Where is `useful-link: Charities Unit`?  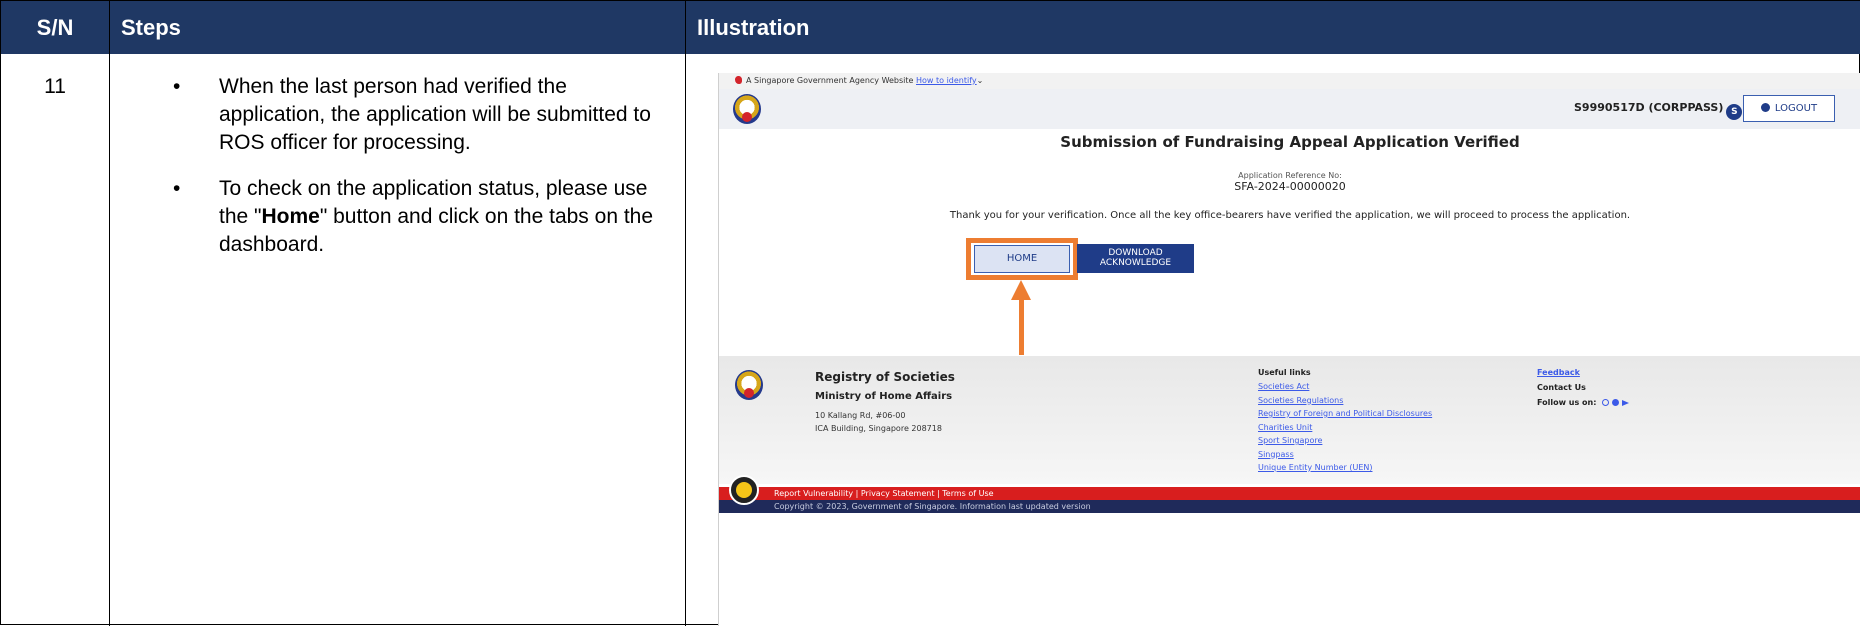 useful-link: Charities Unit is located at coordinates (1345, 428).